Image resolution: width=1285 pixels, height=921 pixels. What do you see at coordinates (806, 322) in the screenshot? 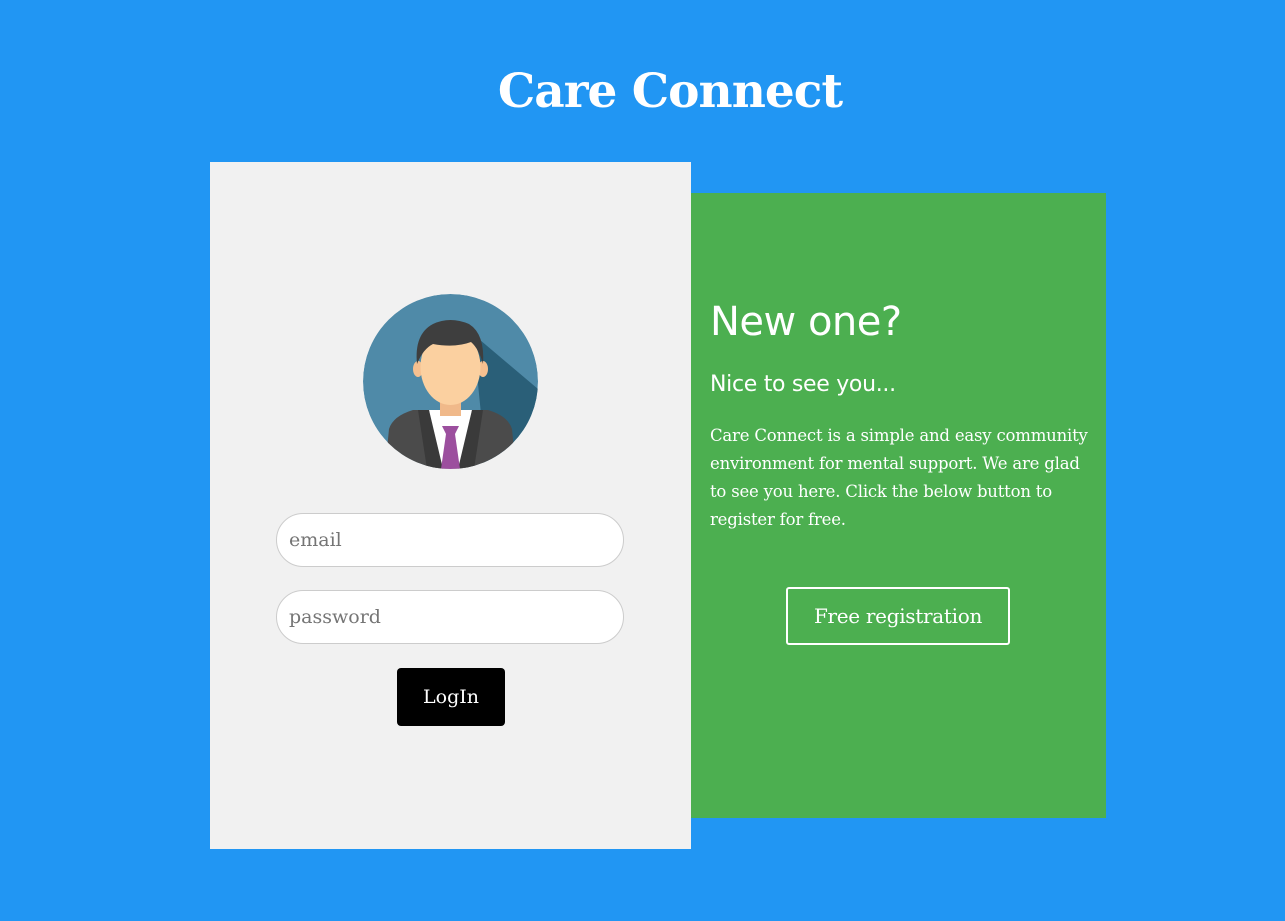
I see `register-heading: New one?` at bounding box center [806, 322].